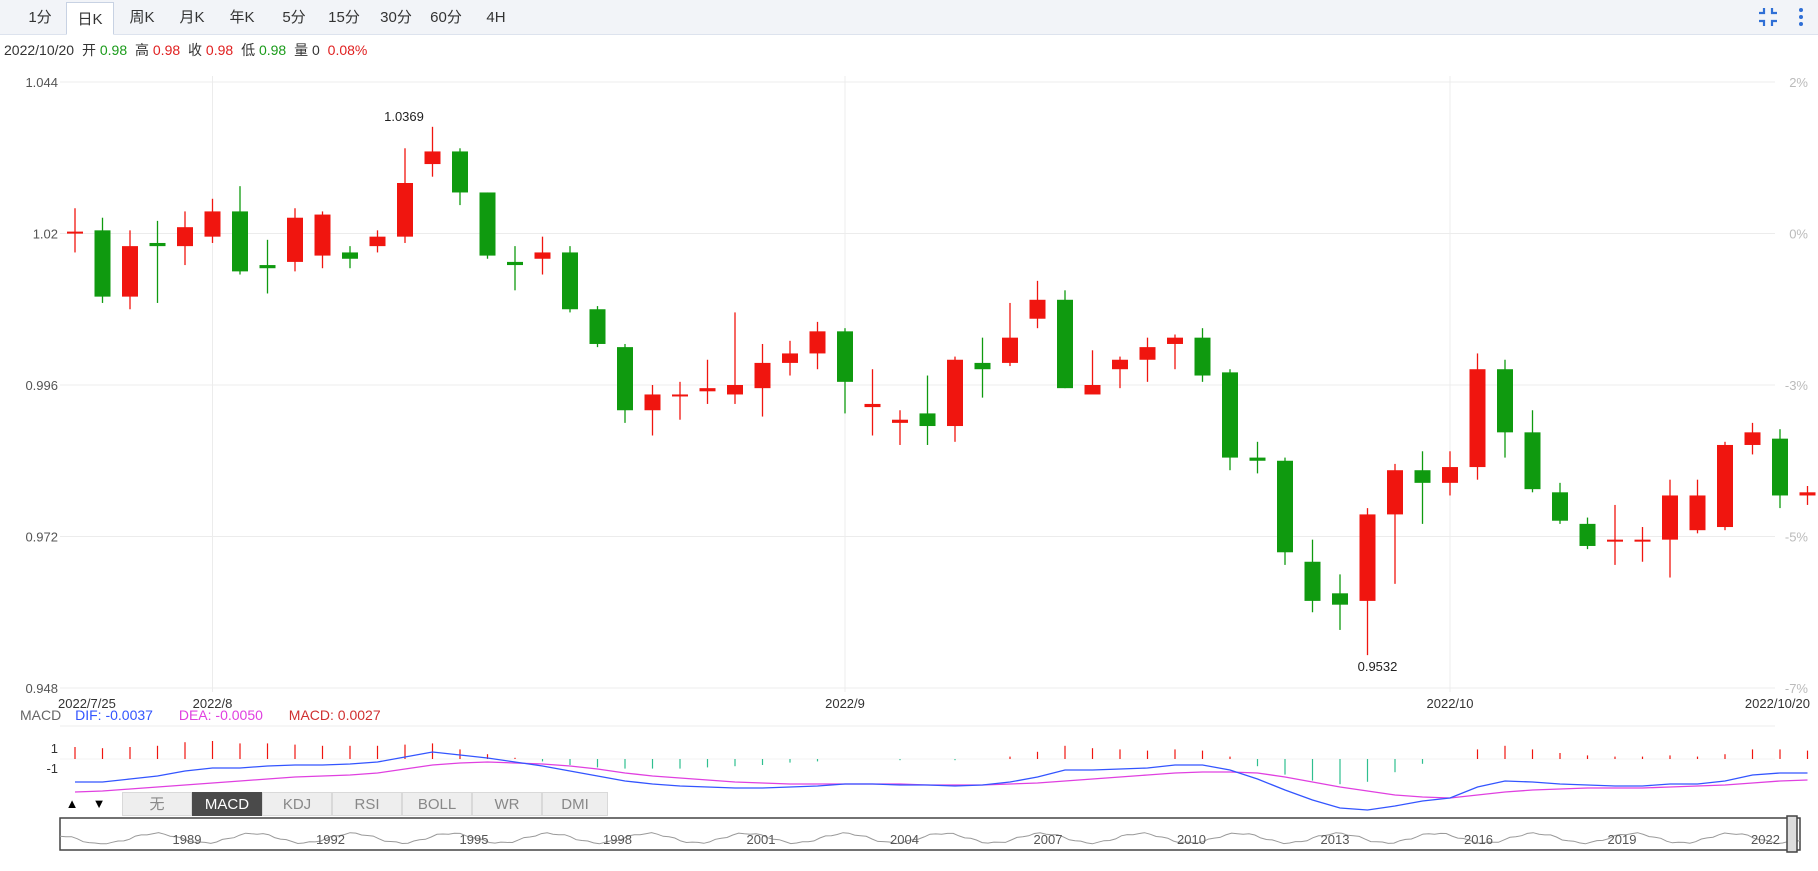 The image size is (1818, 871). What do you see at coordinates (41, 688) in the screenshot?
I see `y-tick-label: 0.948` at bounding box center [41, 688].